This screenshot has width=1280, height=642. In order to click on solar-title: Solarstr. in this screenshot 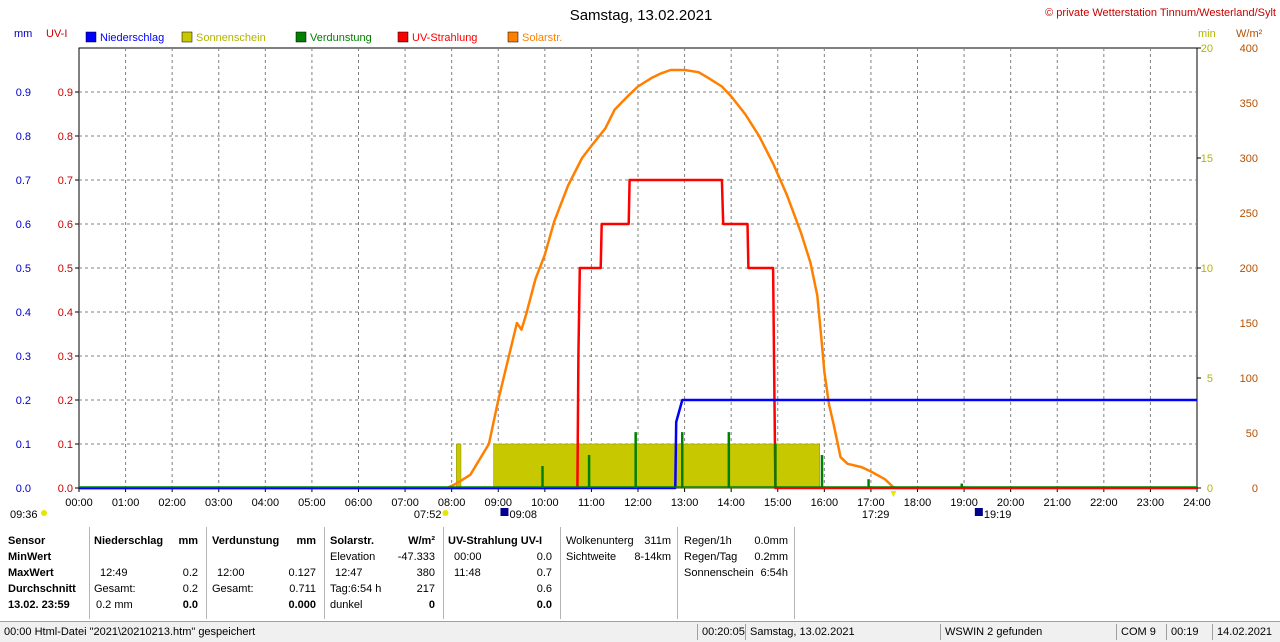, I will do `click(352, 541)`.